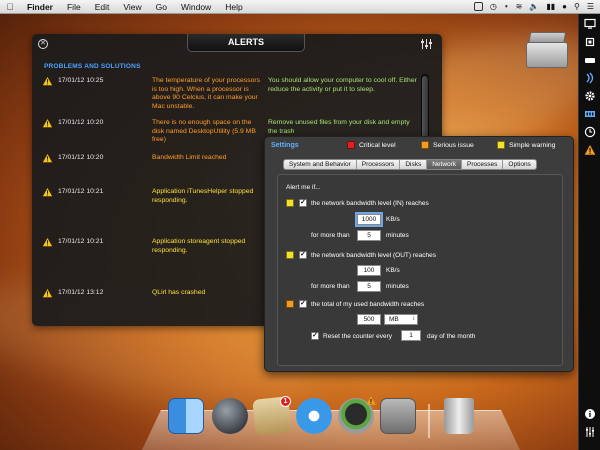  I want to click on close-icon: ✕, so click(43, 44).